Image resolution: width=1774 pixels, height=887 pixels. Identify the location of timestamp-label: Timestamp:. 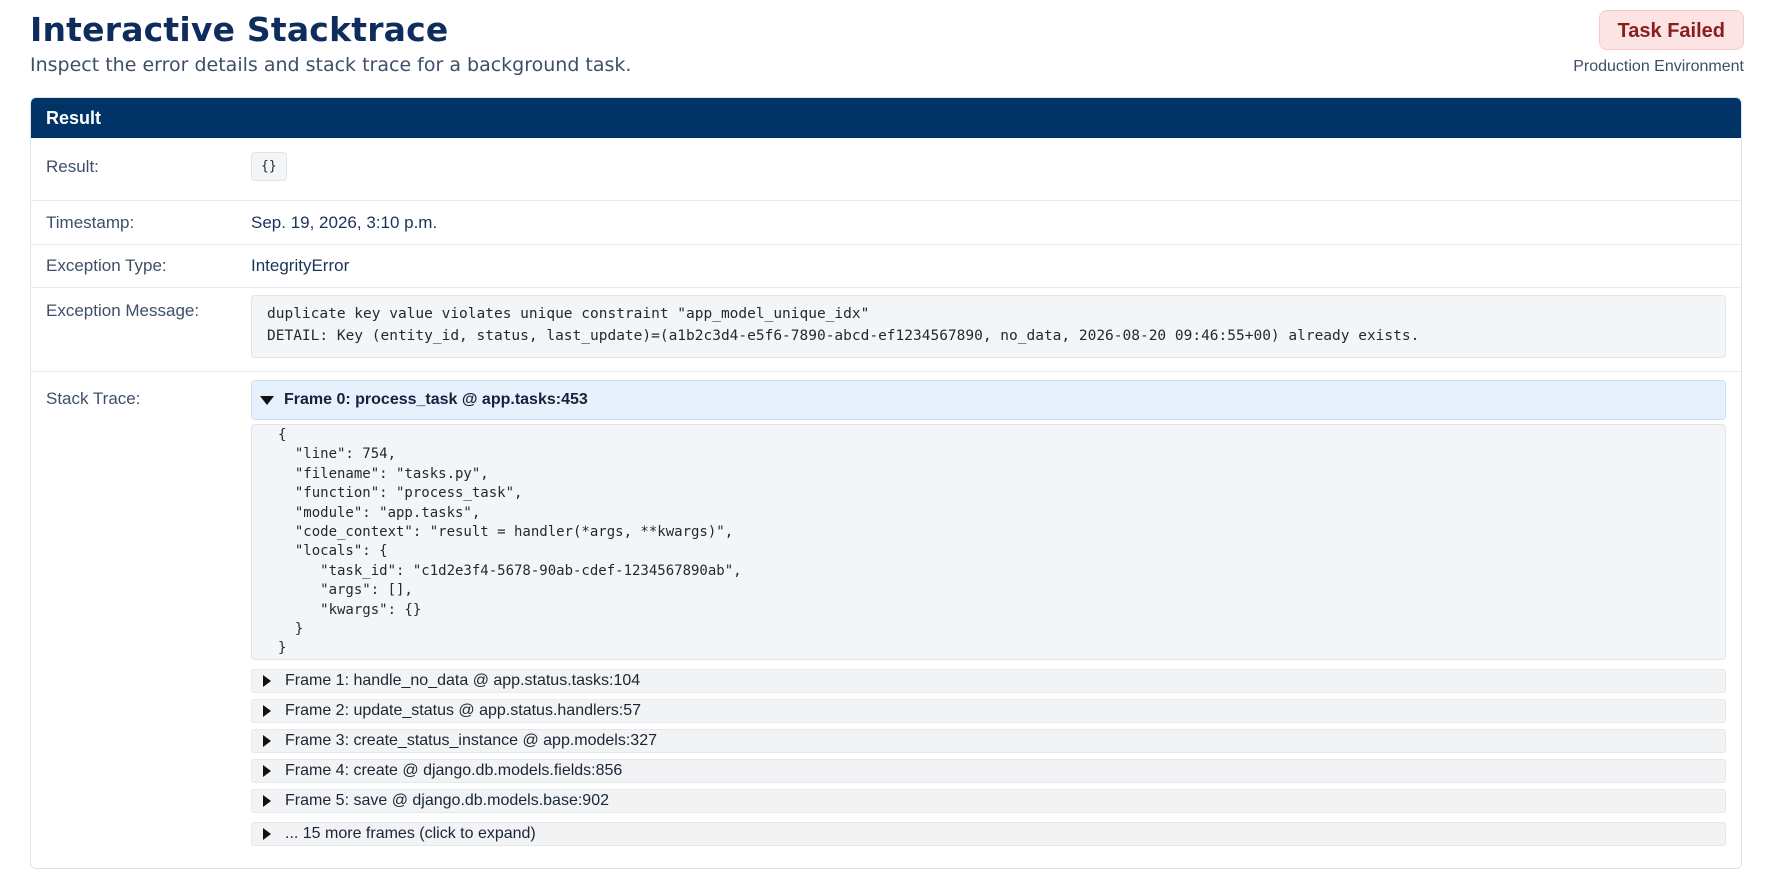
(90, 222).